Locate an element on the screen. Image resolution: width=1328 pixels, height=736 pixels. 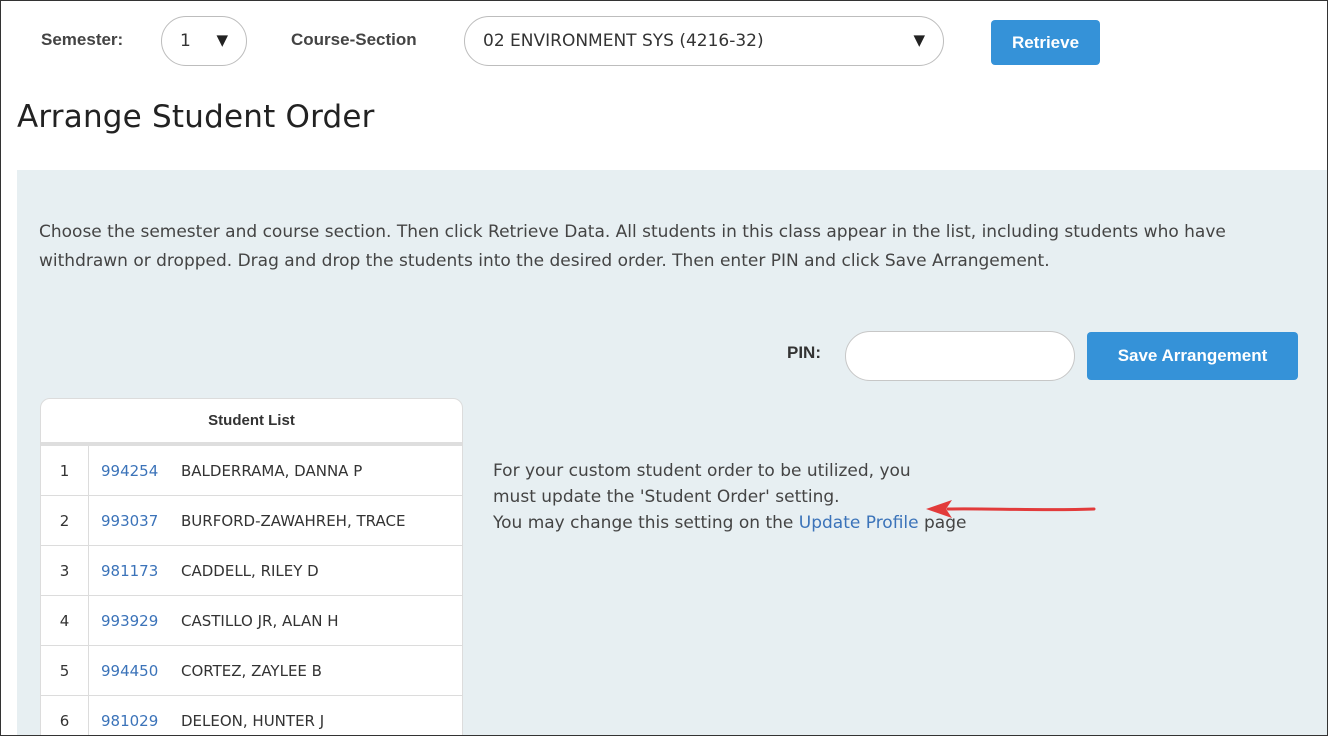
save-arrangement-button: Save Arrangement is located at coordinates (1192, 356).